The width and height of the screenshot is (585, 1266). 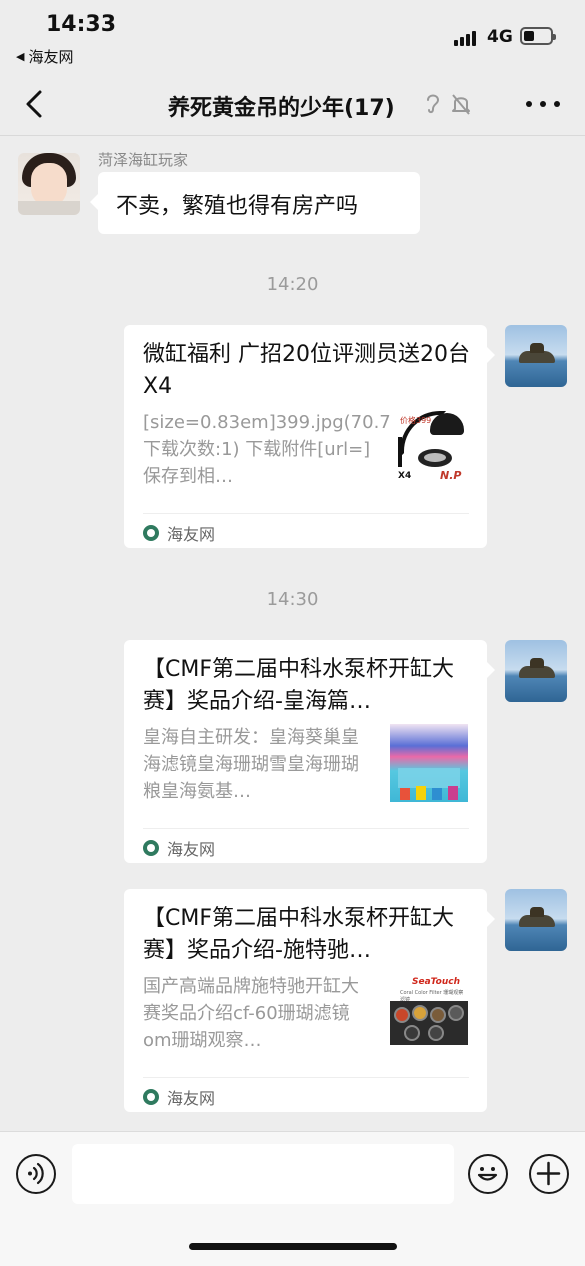 I want to click on voice-input-button, so click(x=36, y=1174).